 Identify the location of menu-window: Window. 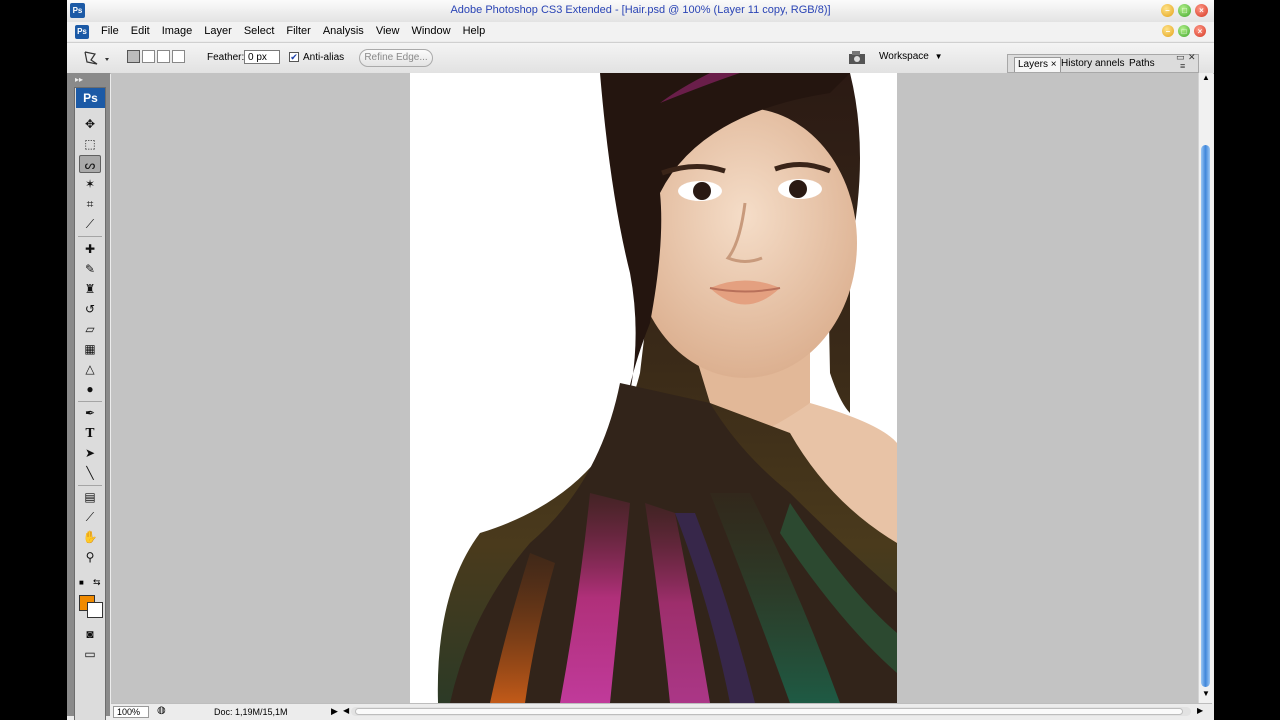
(430, 31).